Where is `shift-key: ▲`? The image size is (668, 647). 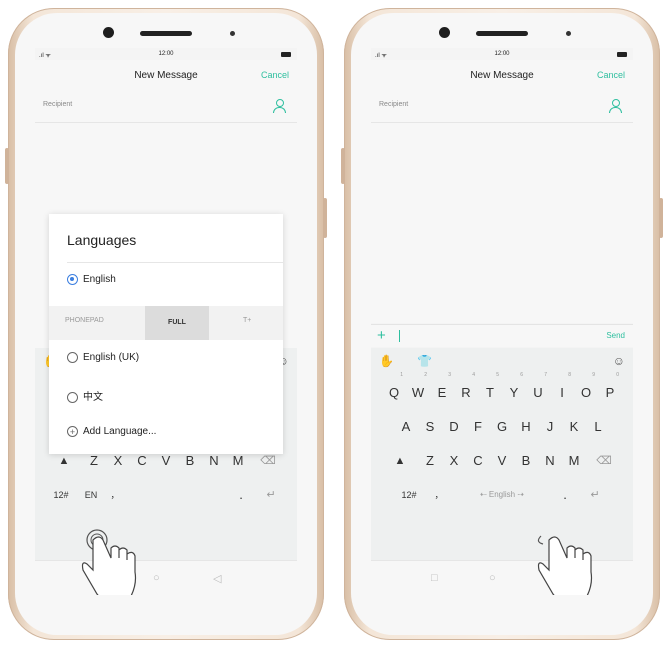 shift-key: ▲ is located at coordinates (400, 461).